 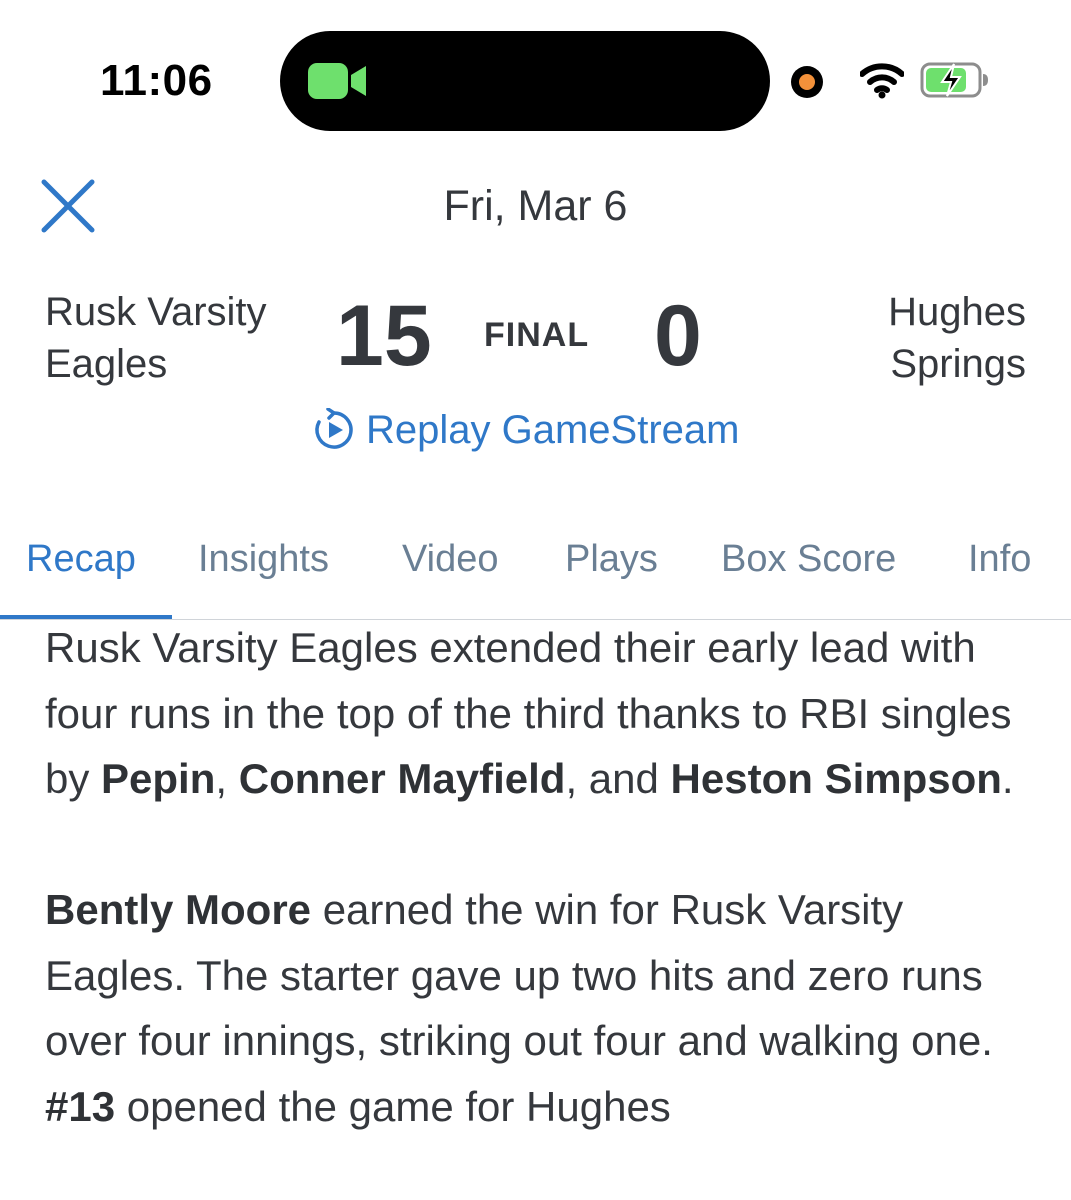 What do you see at coordinates (227, 778) in the screenshot?
I see `recap-text: ,` at bounding box center [227, 778].